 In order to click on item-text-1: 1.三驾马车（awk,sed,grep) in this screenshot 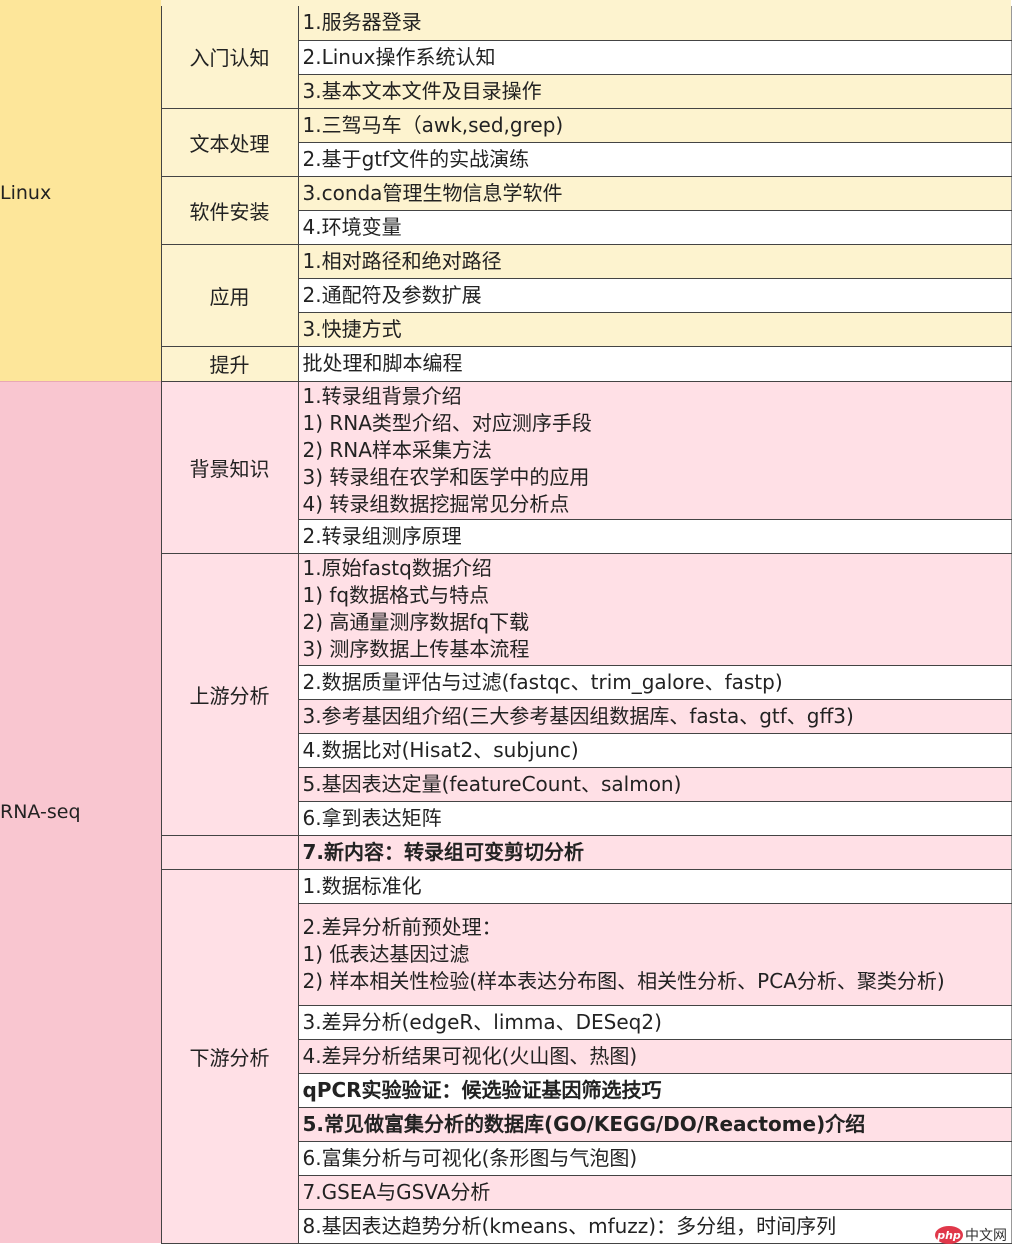, I will do `click(654, 125)`.